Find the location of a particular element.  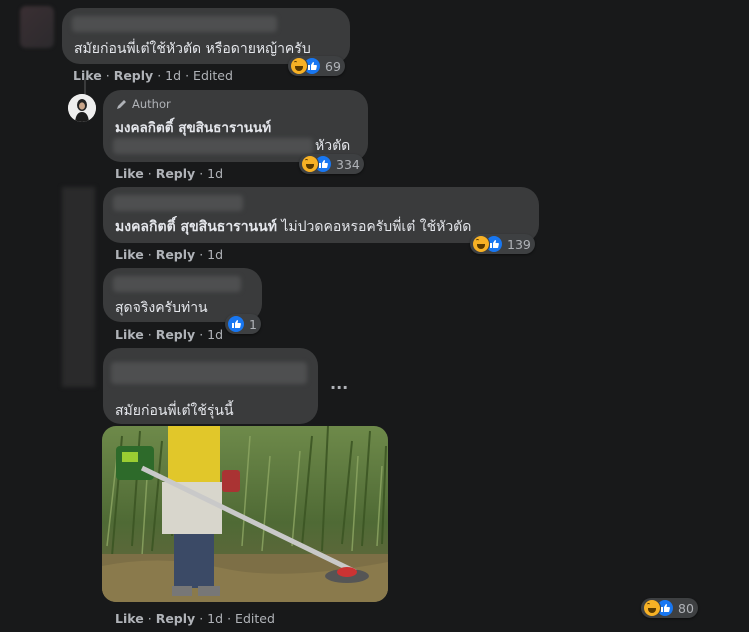

author-avatar is located at coordinates (82, 108).